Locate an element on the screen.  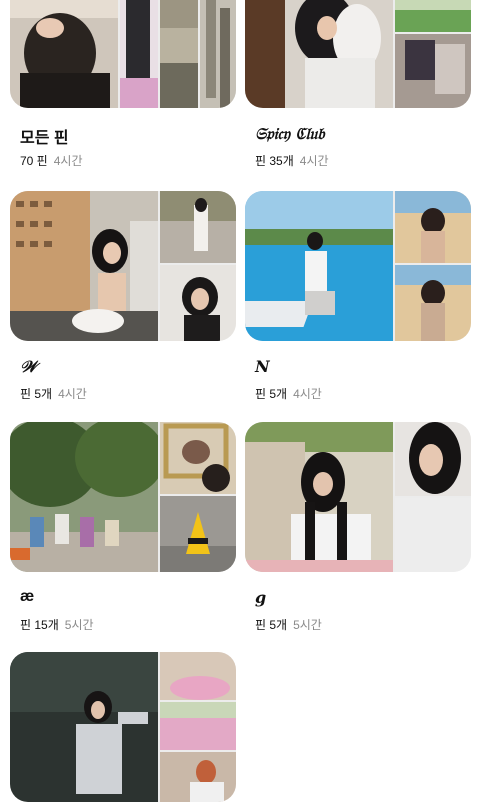
board-all-pins: 모든 핀 70 핀 4시간 is located at coordinates (123, 84).